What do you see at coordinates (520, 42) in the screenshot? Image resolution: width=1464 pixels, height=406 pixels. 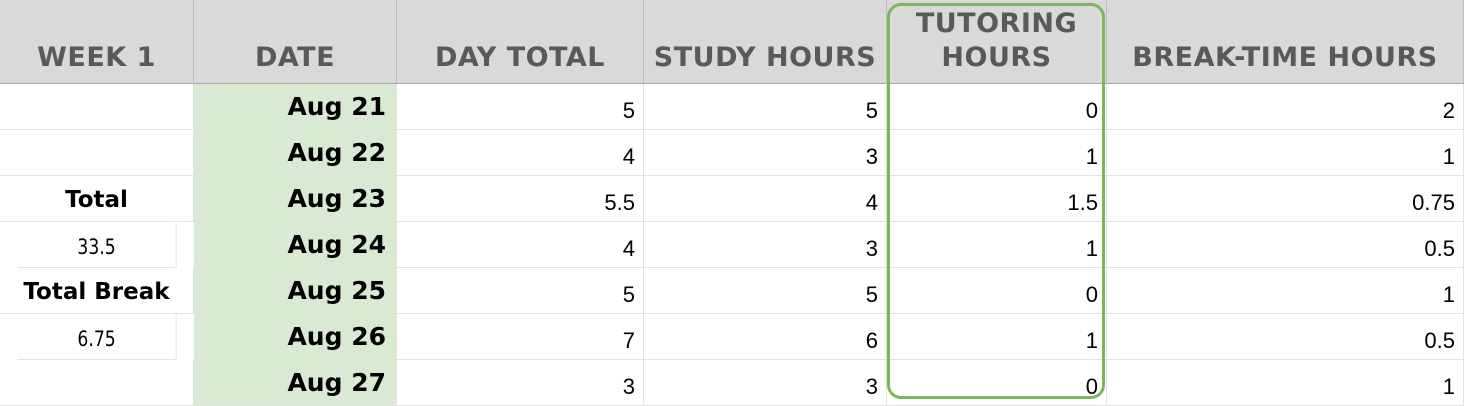 I see `header-day-total: DAY TOTAL` at bounding box center [520, 42].